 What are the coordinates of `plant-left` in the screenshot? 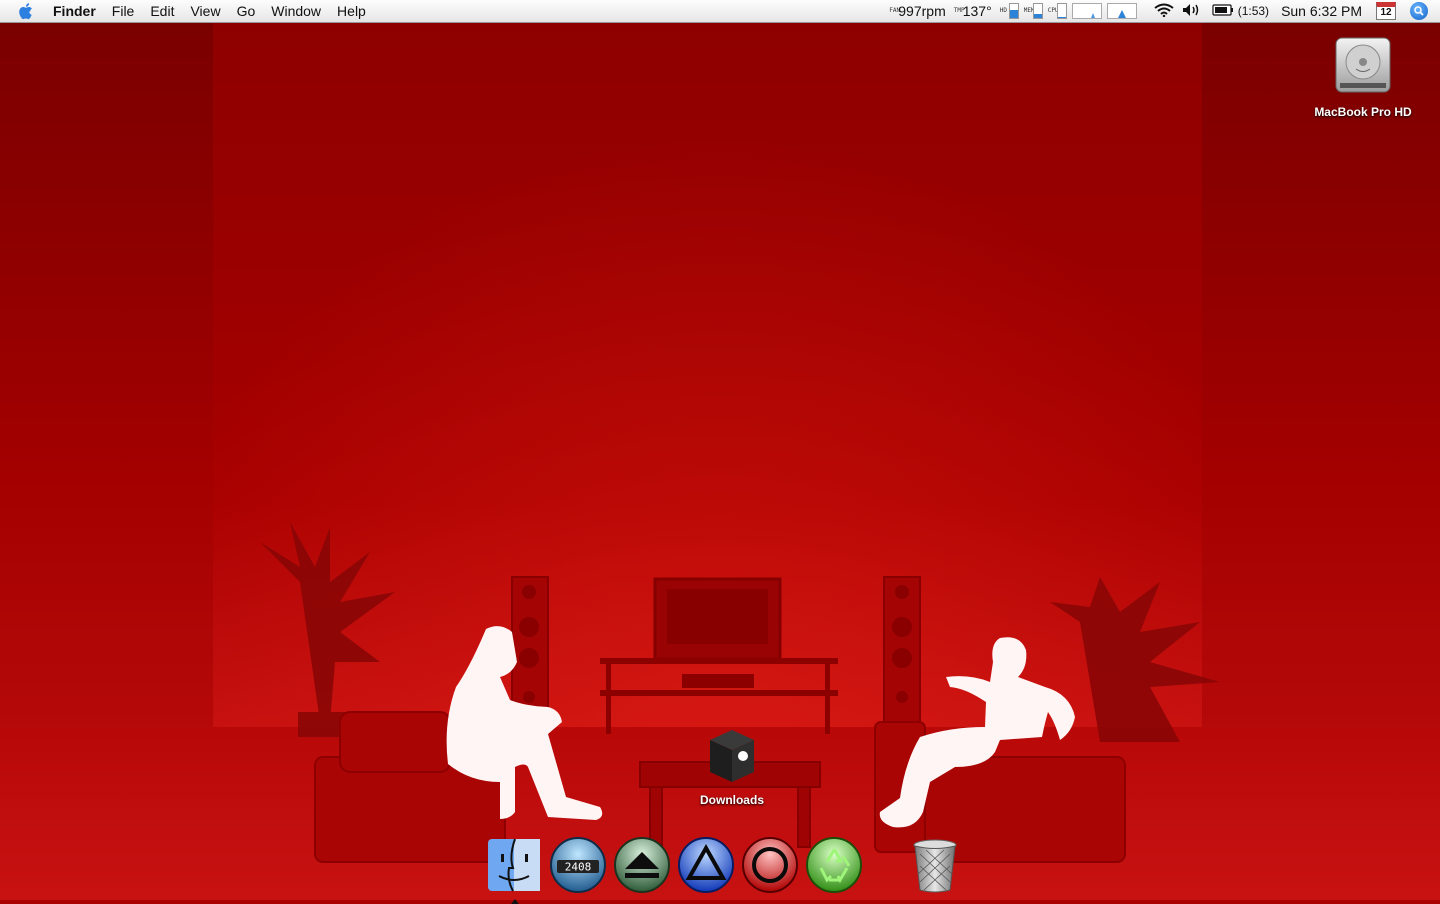 It's located at (327, 629).